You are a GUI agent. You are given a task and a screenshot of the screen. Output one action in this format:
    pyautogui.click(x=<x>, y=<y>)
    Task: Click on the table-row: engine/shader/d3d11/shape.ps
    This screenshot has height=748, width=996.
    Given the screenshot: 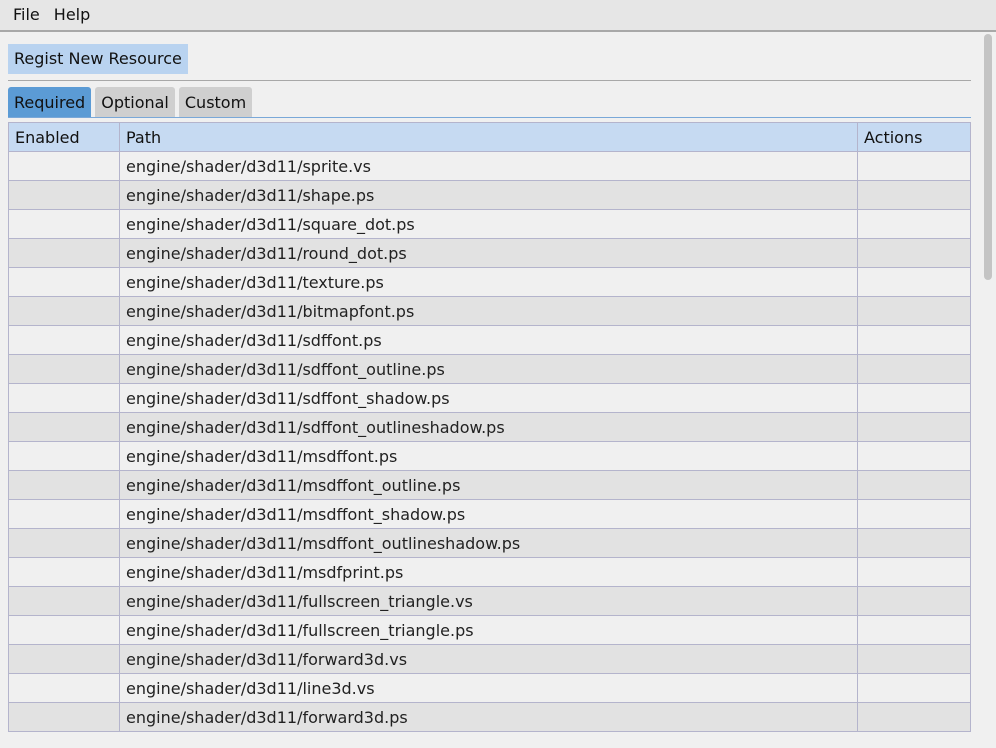 What is the action you would take?
    pyautogui.click(x=489, y=195)
    